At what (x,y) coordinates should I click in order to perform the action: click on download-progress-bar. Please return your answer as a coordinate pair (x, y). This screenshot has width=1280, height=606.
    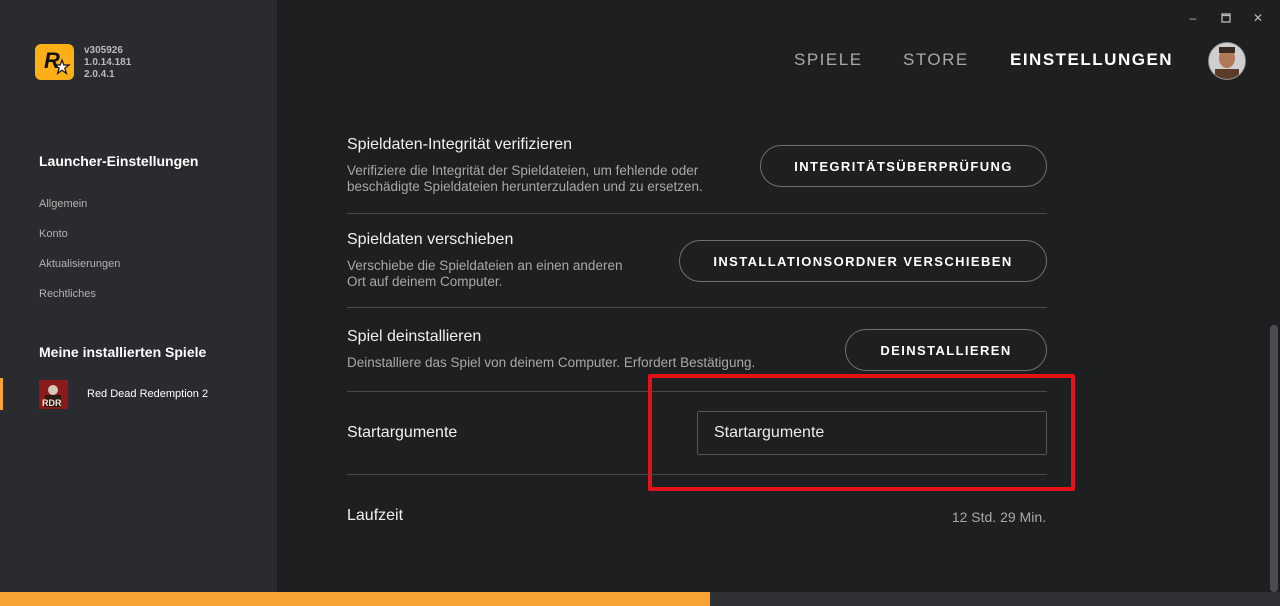
    Looking at the image, I should click on (640, 599).